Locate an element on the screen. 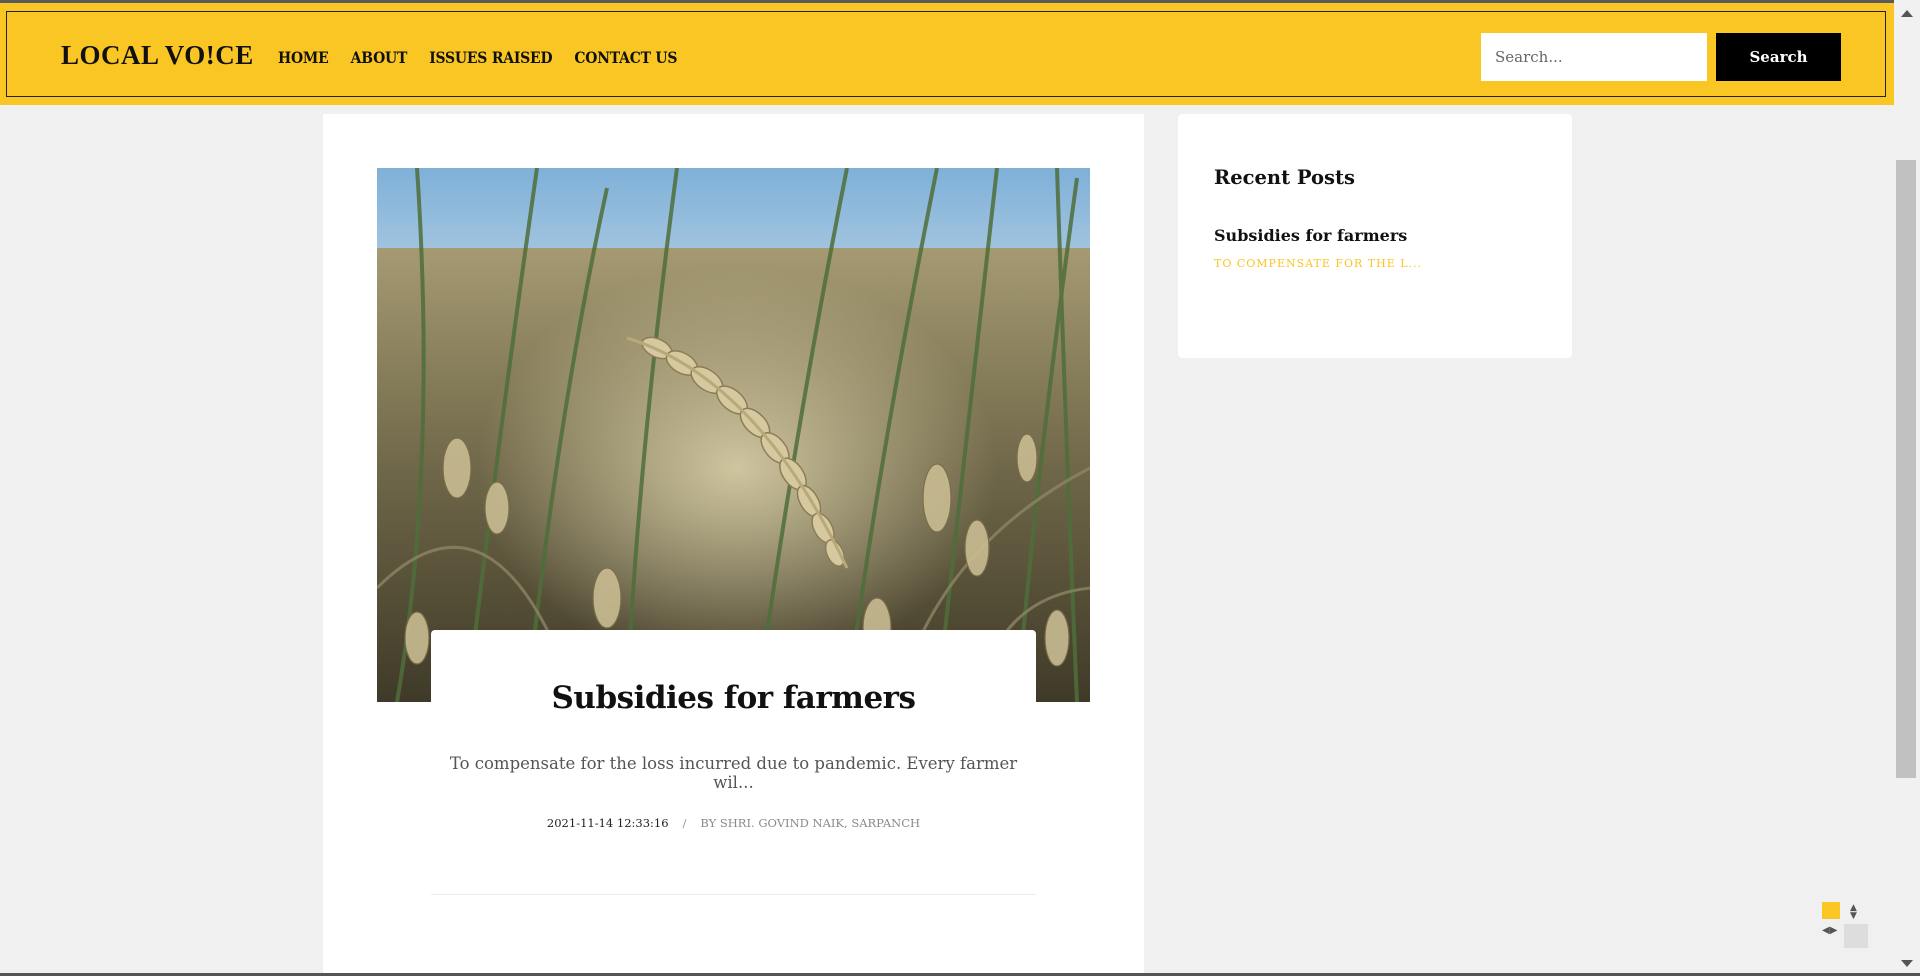 The height and width of the screenshot is (976, 1920). nav-issues-raised: ISSUES RAISED is located at coordinates (490, 57).